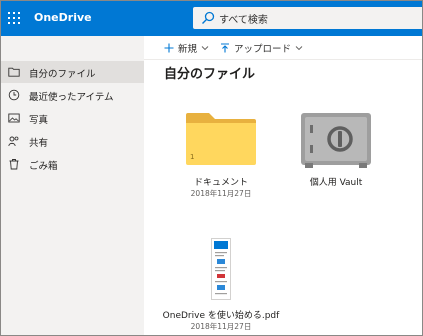  I want to click on file-name: 個人用 Vault, so click(336, 183).